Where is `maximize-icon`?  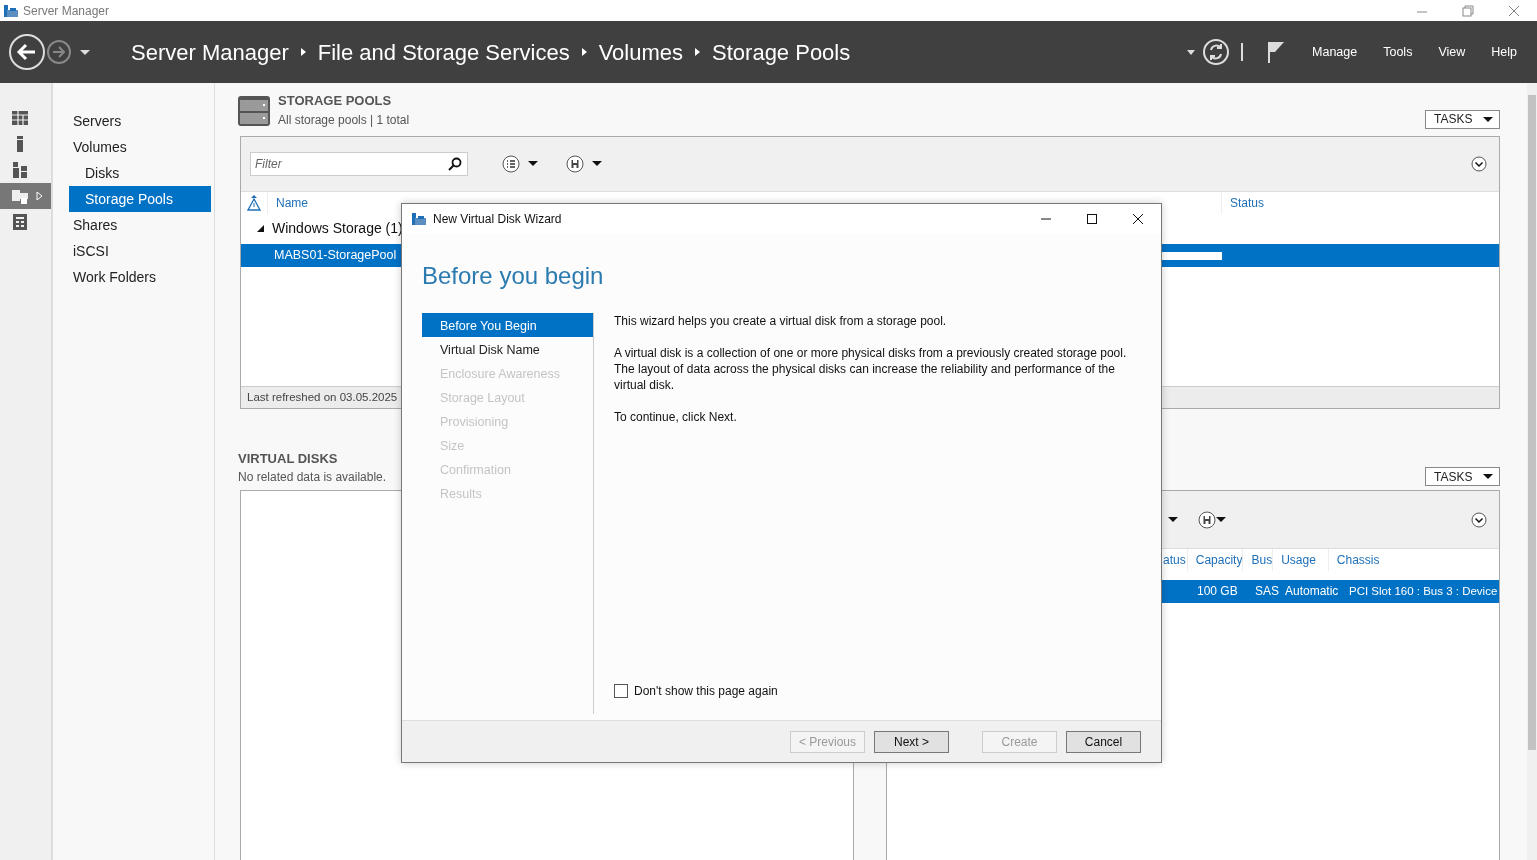
maximize-icon is located at coordinates (1092, 219).